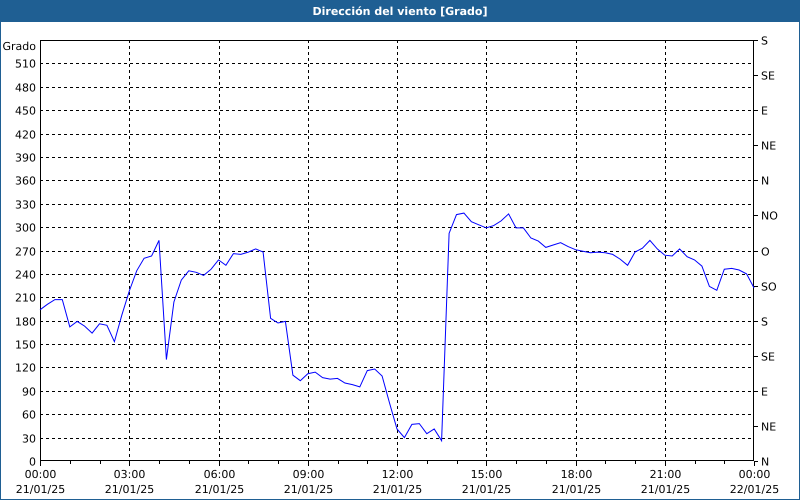 The image size is (800, 500). Describe the element at coordinates (25, 275) in the screenshot. I see `axis-tick-label: 240` at that location.